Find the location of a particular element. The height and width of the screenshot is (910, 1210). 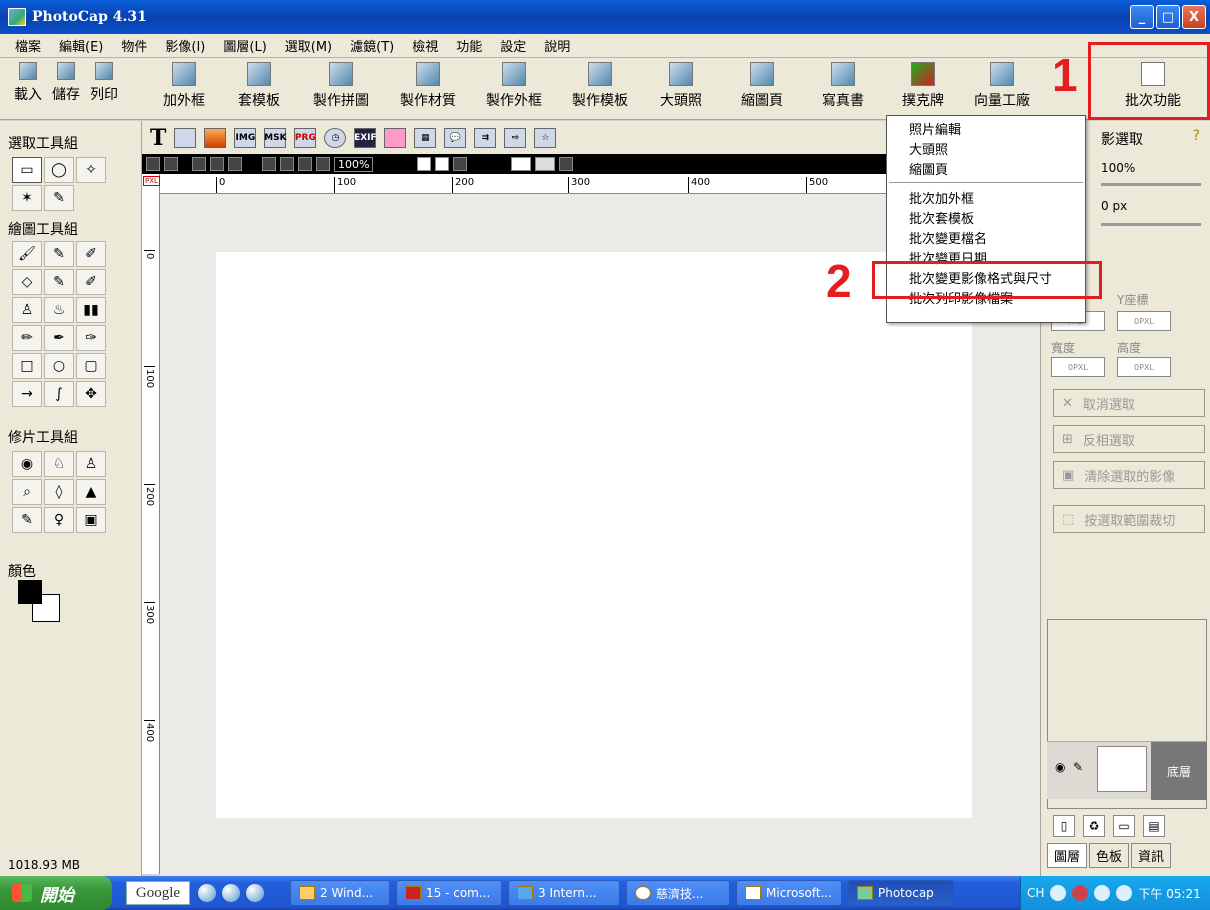

merge-icon: ▤ is located at coordinates (1154, 826).